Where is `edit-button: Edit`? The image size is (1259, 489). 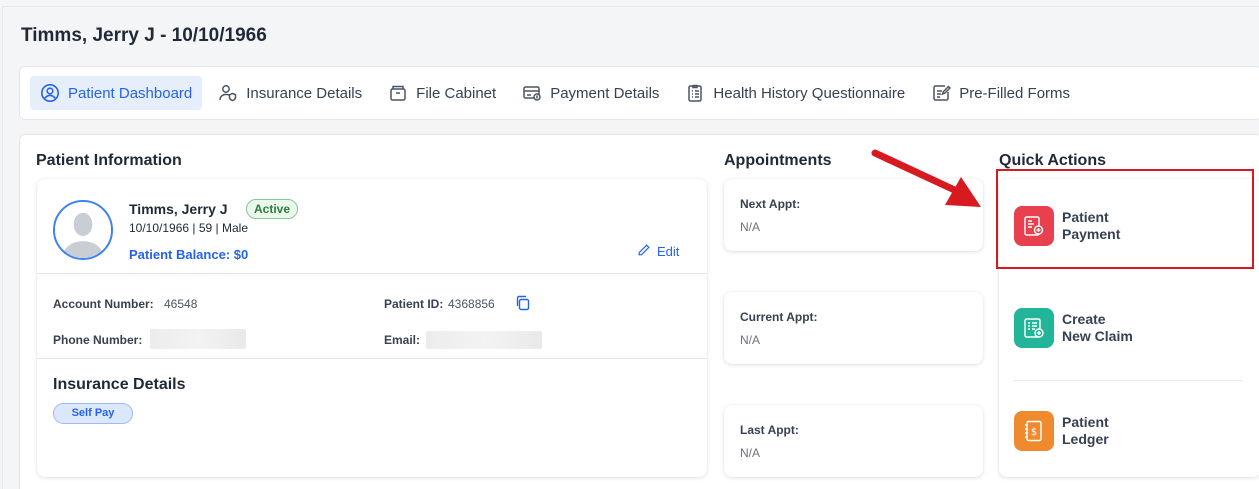 edit-button: Edit is located at coordinates (658, 251).